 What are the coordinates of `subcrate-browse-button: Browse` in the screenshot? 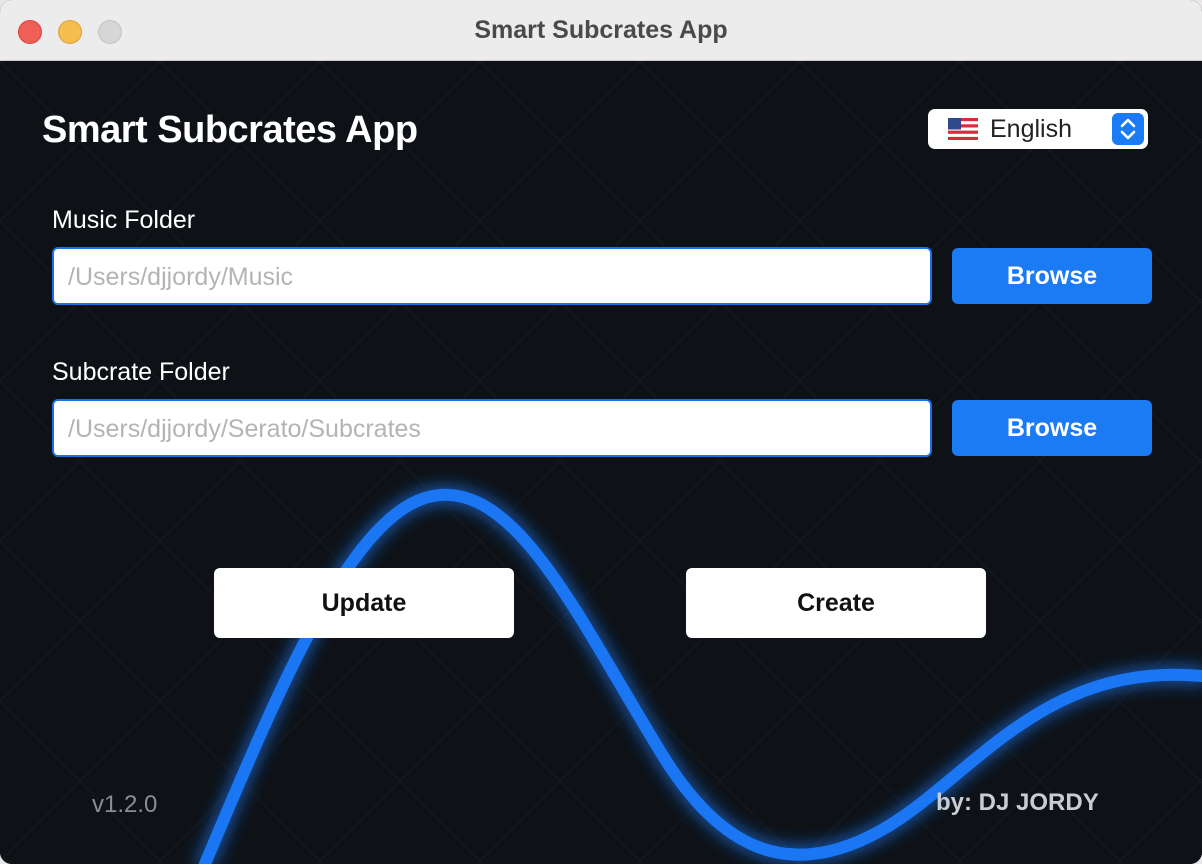 It's located at (1052, 428).